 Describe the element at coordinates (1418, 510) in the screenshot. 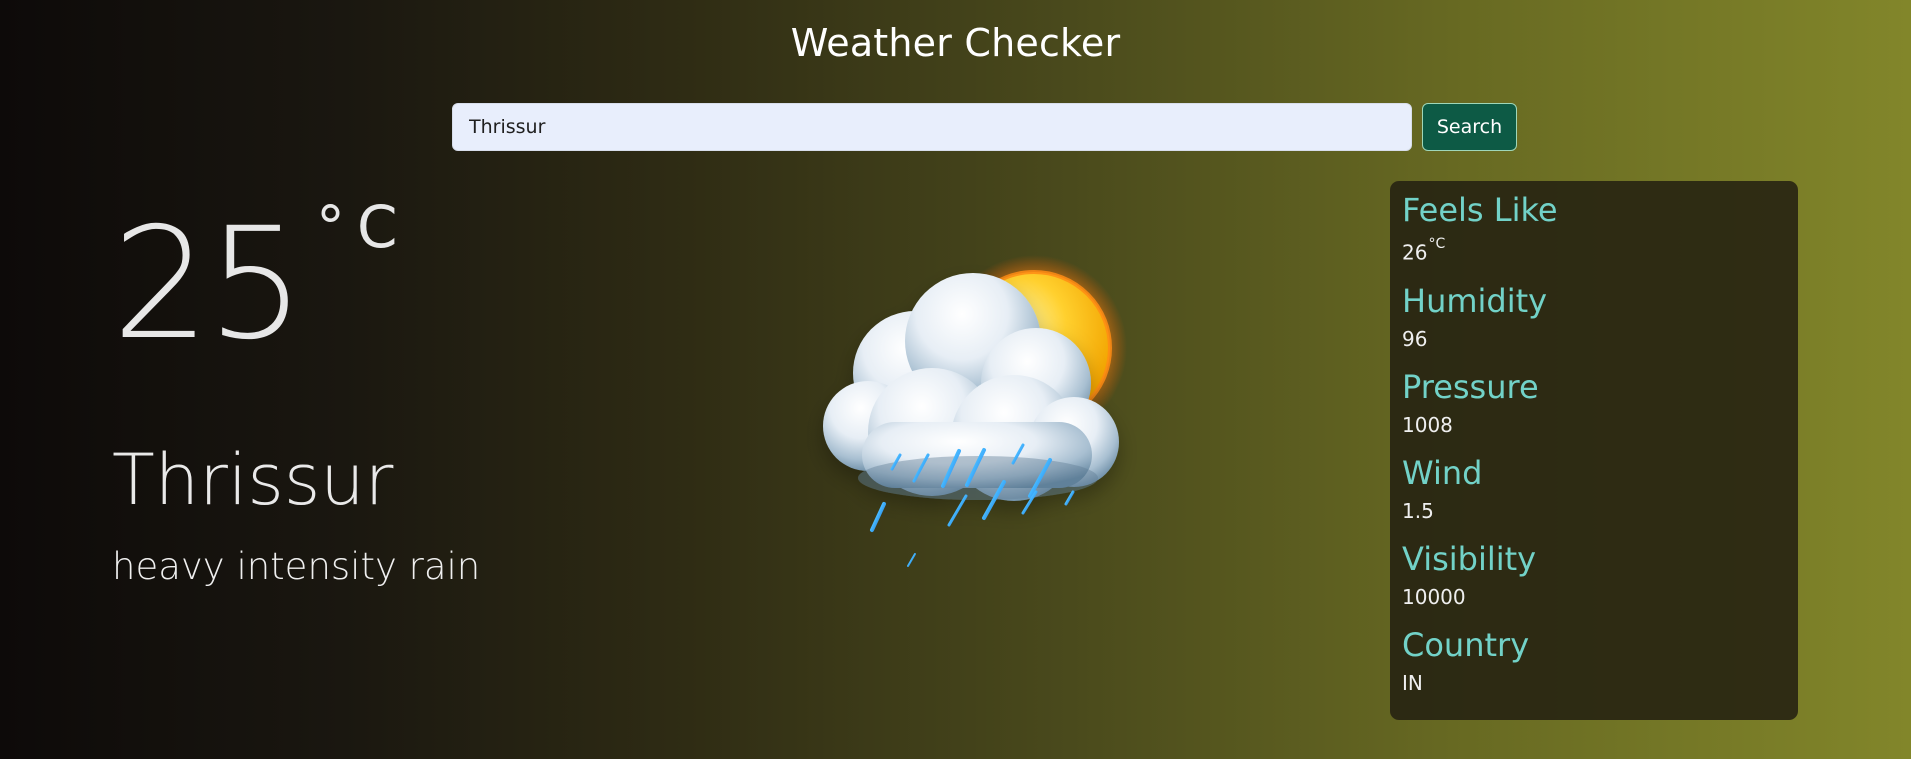

I see `wind-value: 1.5` at that location.